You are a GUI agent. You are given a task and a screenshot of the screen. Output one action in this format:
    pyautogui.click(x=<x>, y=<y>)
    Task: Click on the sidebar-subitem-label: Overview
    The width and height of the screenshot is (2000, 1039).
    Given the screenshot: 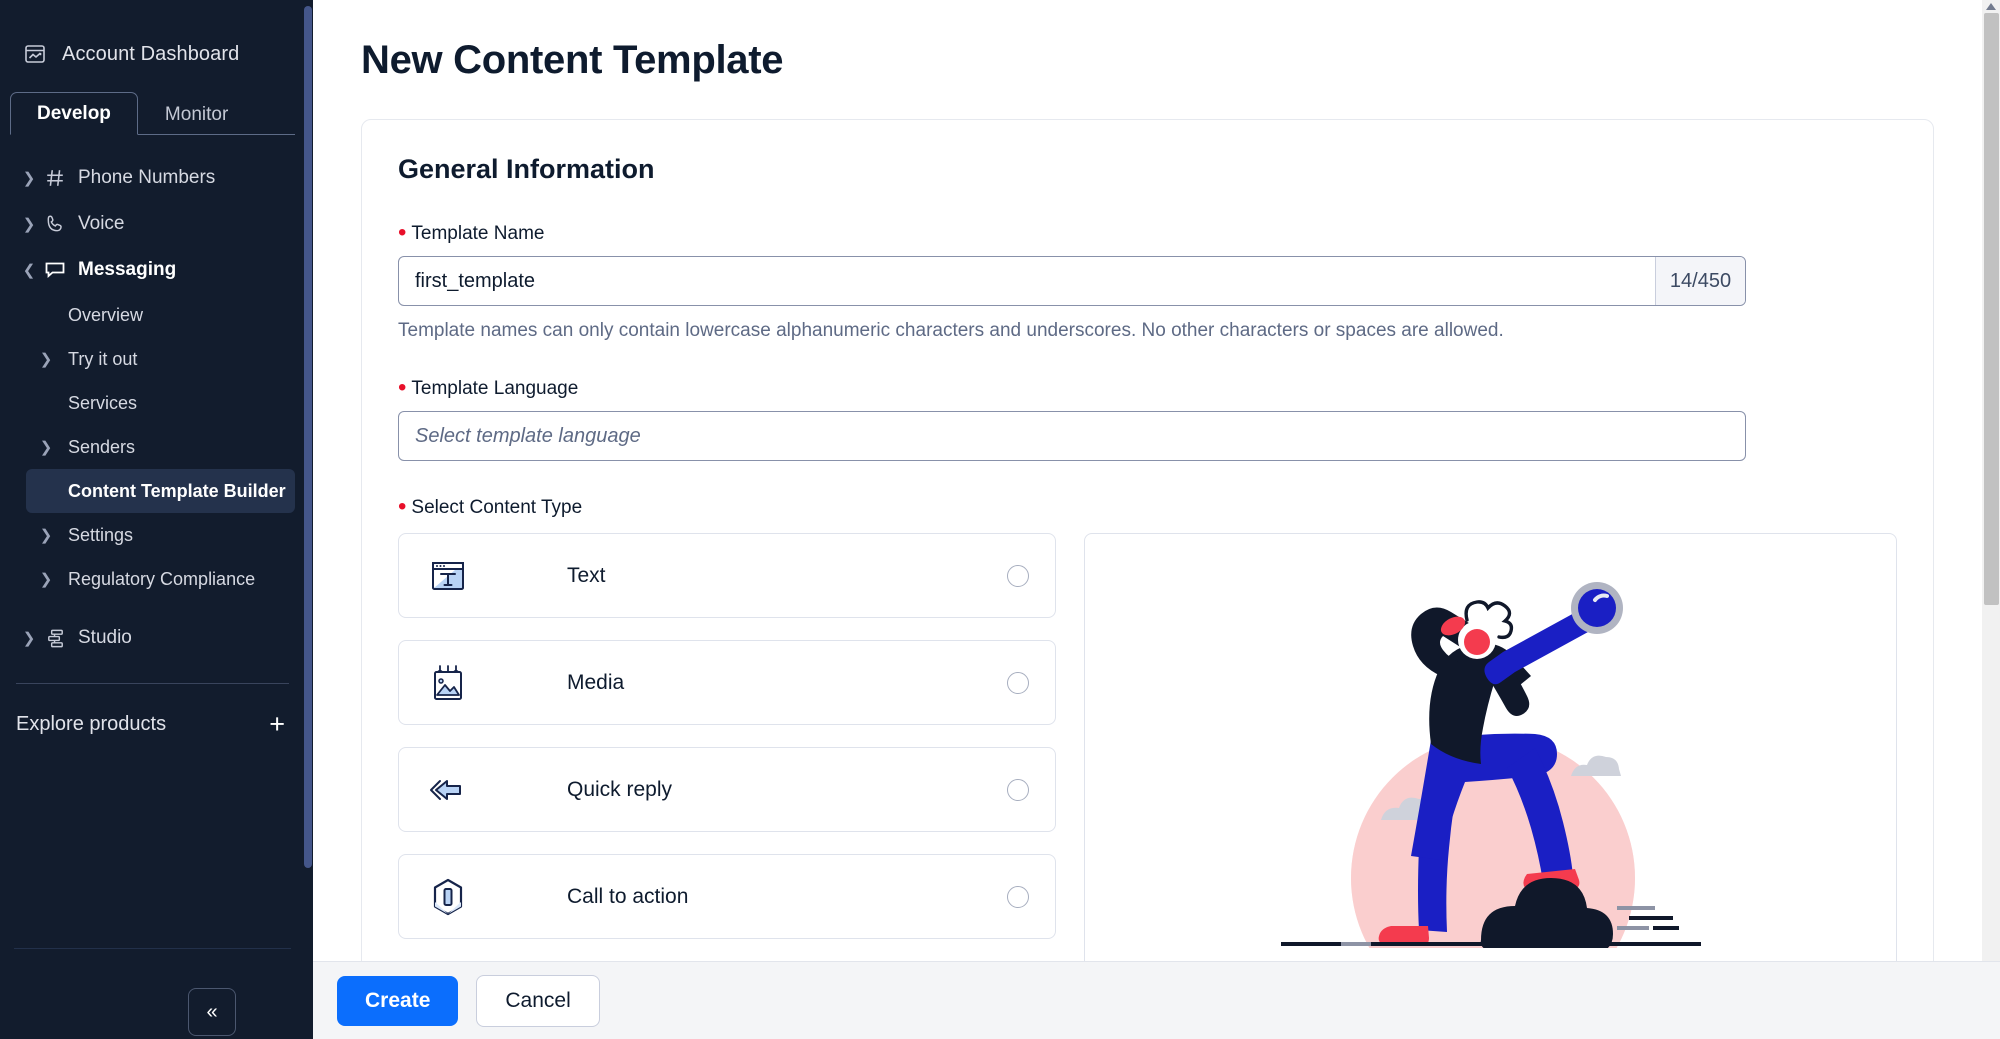 What is the action you would take?
    pyautogui.click(x=106, y=314)
    